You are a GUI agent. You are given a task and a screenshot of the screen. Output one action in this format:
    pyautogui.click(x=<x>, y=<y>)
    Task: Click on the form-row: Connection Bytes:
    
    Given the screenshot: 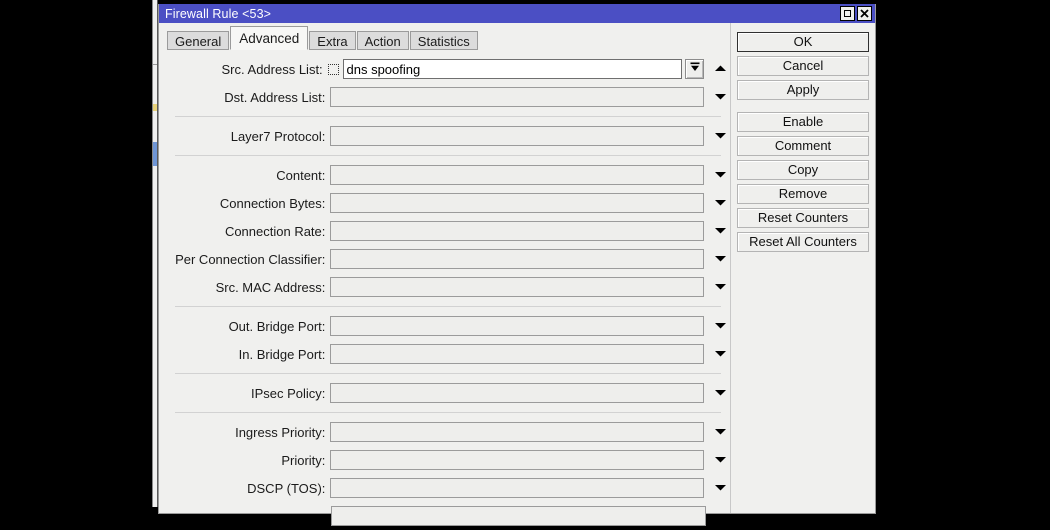 What is the action you would take?
    pyautogui.click(x=444, y=203)
    